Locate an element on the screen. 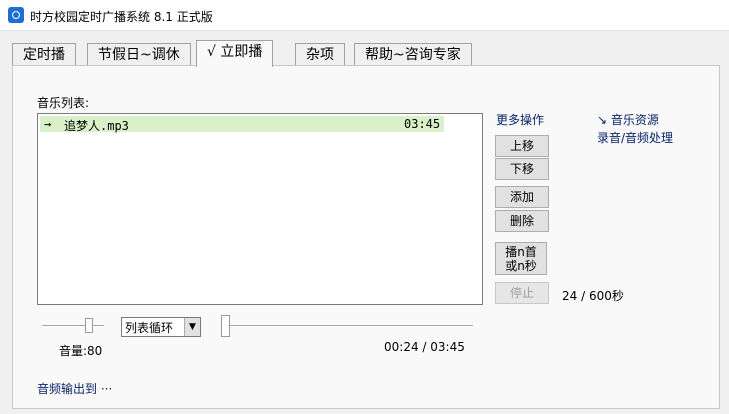 The width and height of the screenshot is (729, 414). now-playing-arrow-icon: → is located at coordinates (48, 124).